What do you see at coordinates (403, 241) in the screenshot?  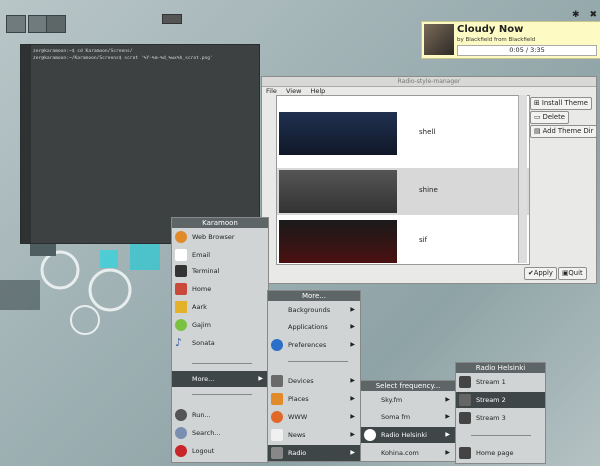 I see `theme-row-sif: sif` at bounding box center [403, 241].